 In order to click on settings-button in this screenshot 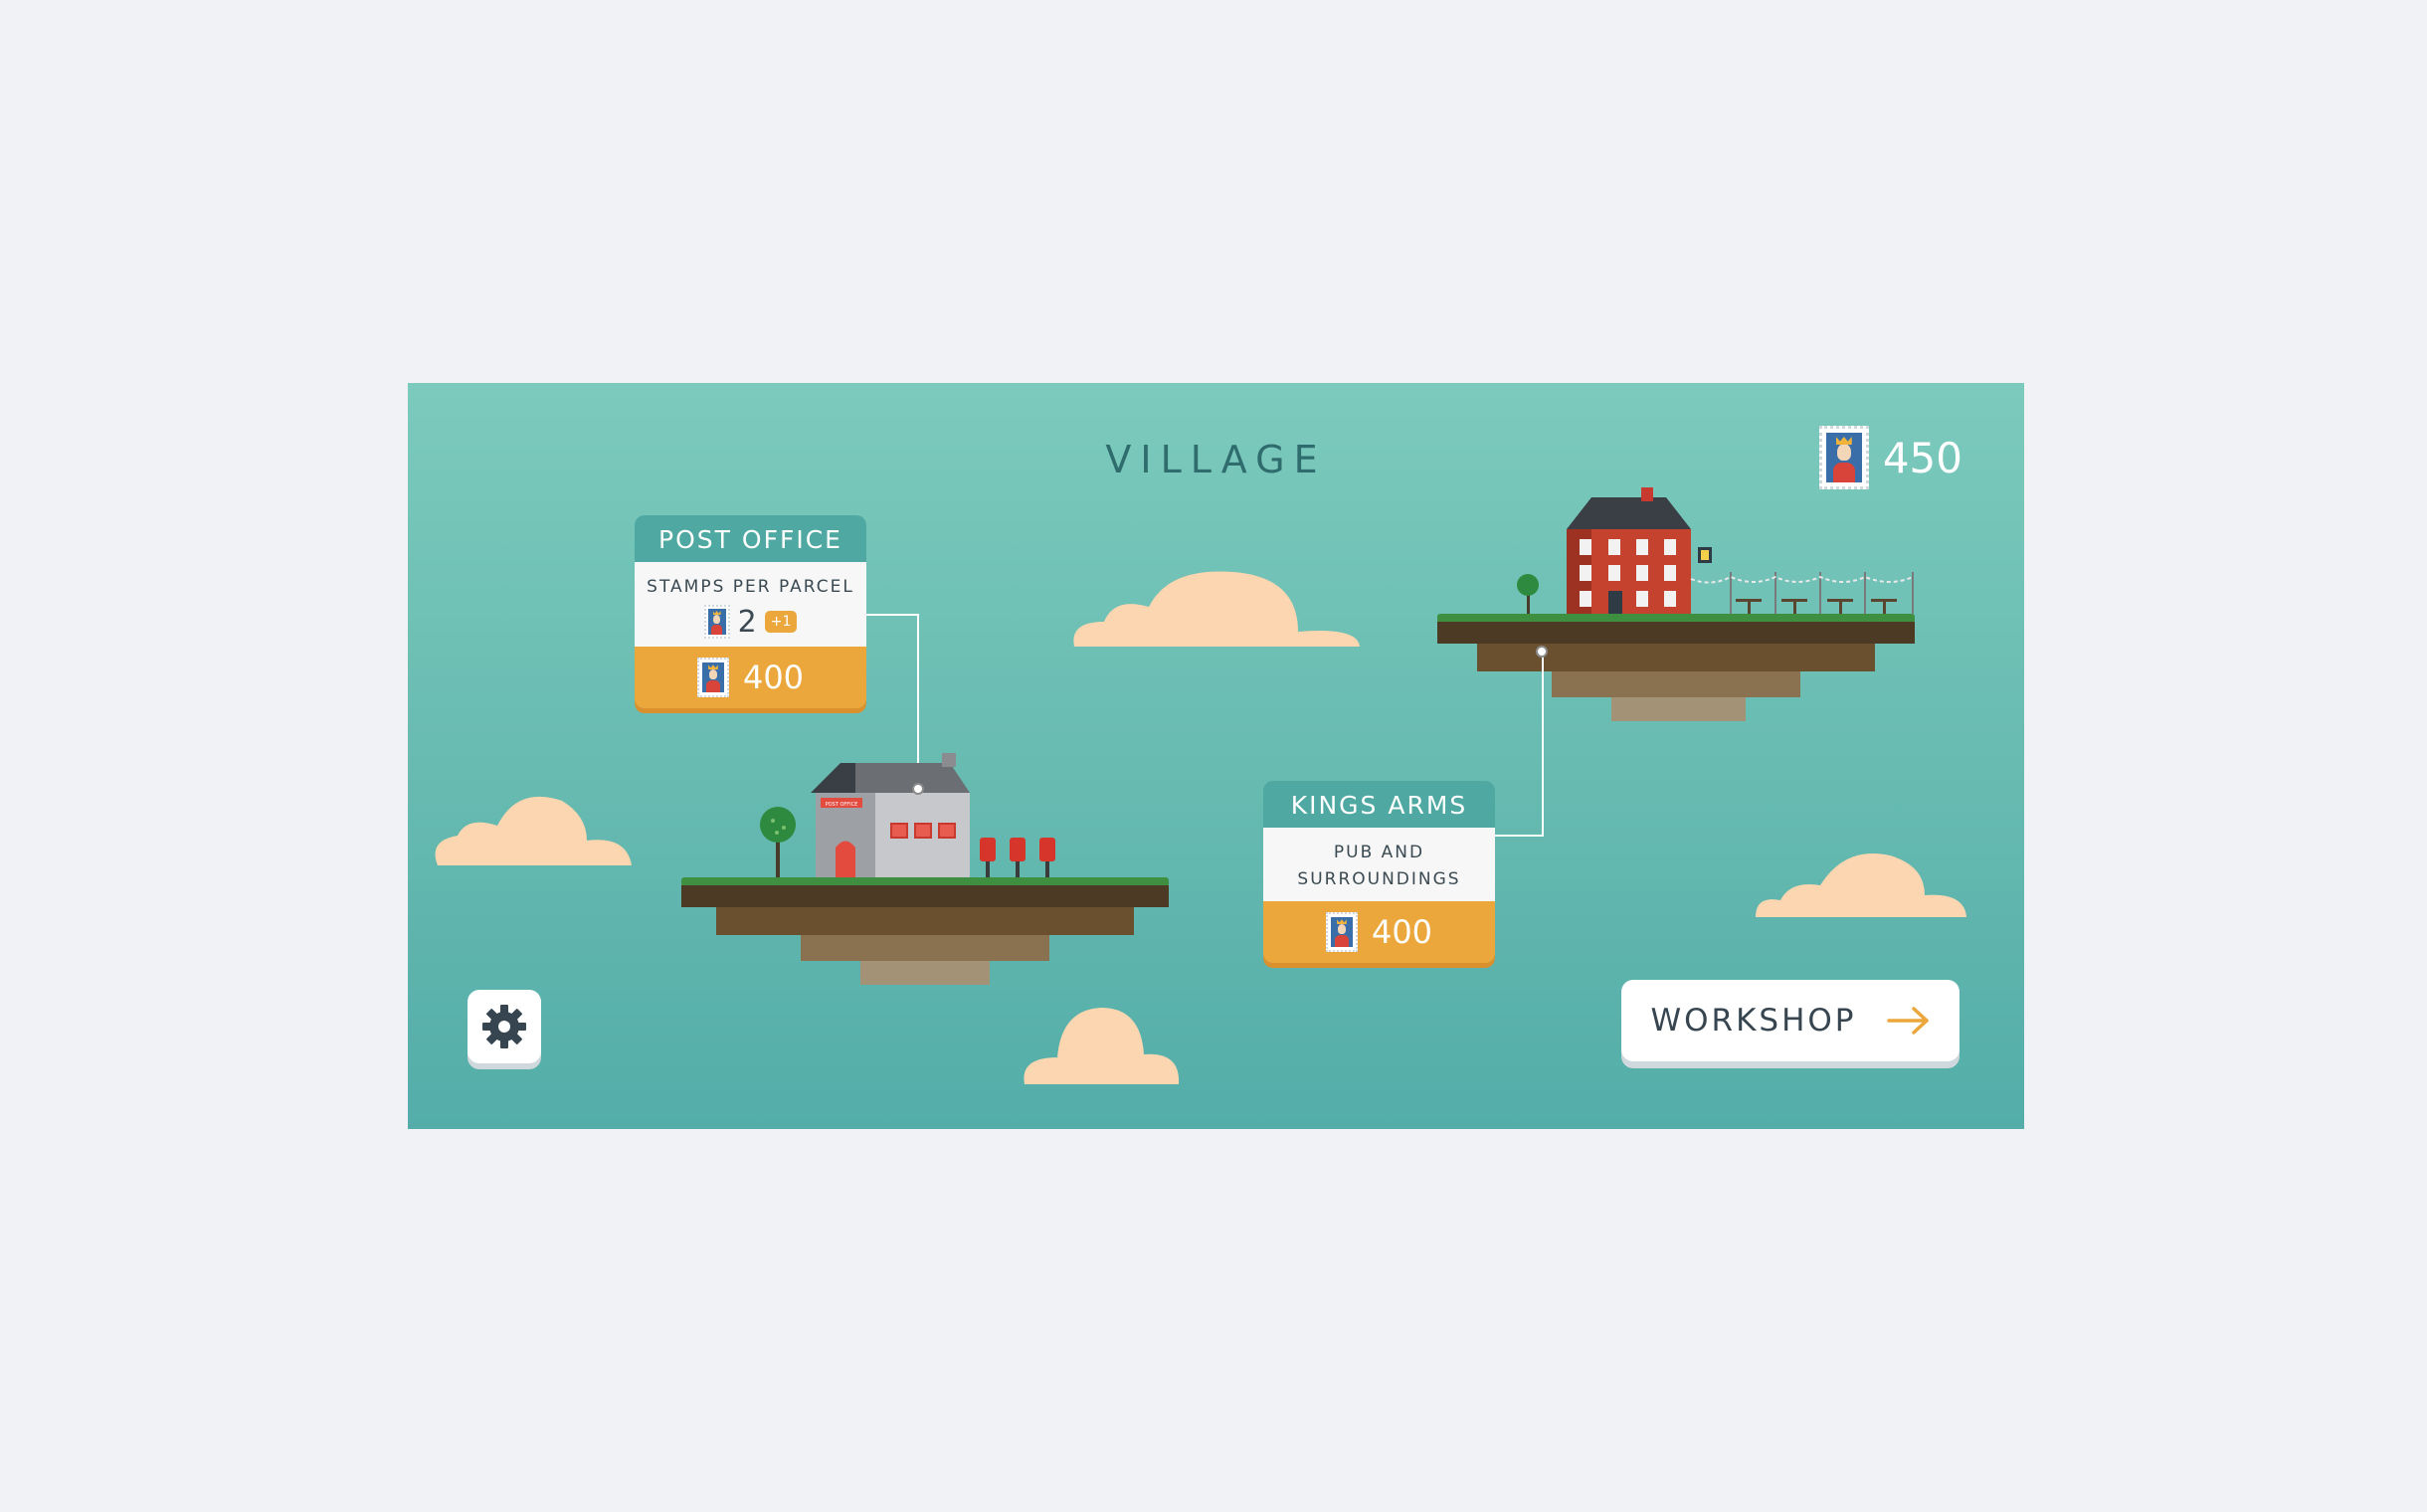, I will do `click(504, 1026)`.